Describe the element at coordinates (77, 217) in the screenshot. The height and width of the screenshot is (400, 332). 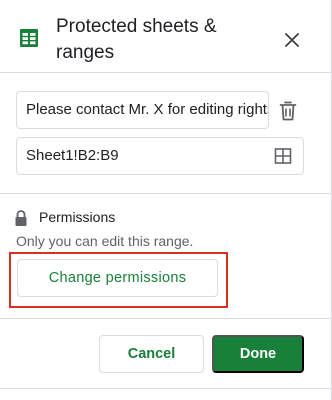
I see `permissions-title: Permissions` at that location.